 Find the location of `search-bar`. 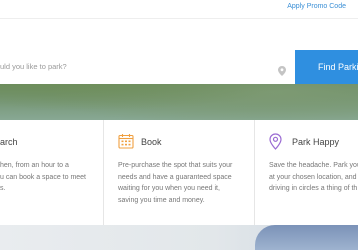

search-bar is located at coordinates (147, 67).